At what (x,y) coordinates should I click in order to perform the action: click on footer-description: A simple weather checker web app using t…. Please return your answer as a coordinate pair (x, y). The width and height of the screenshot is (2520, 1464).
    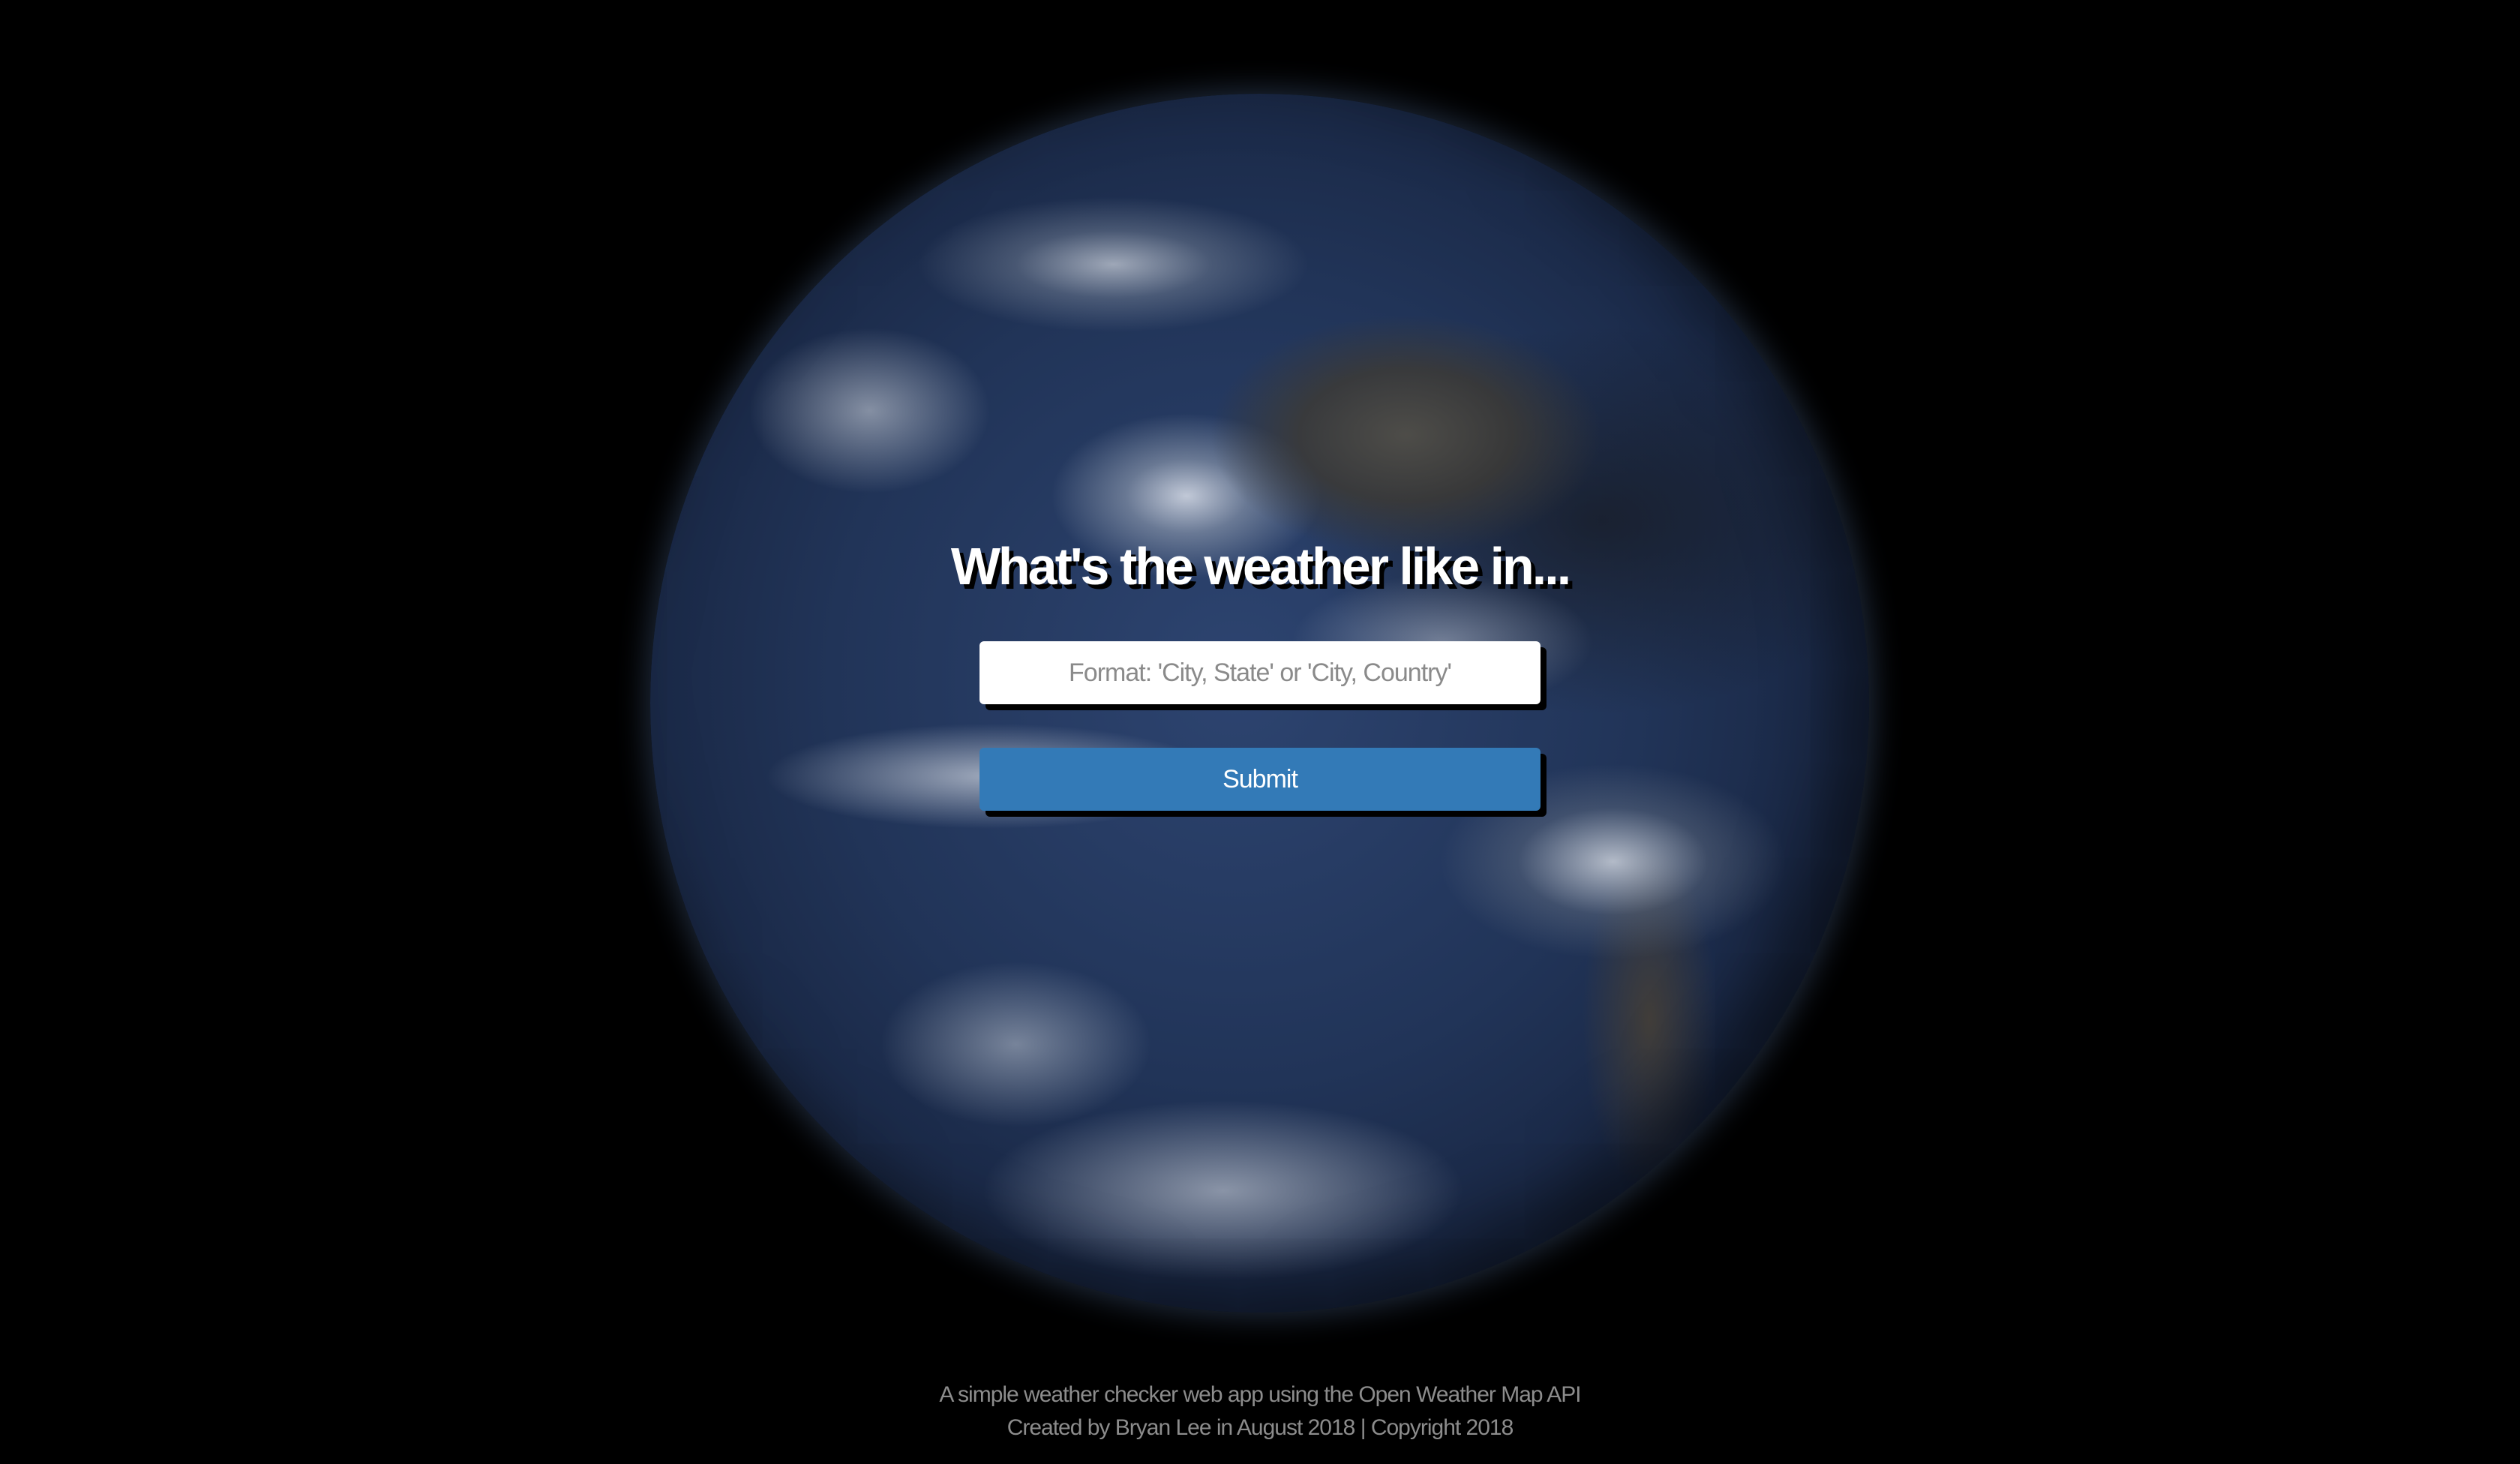
    Looking at the image, I should click on (1260, 1394).